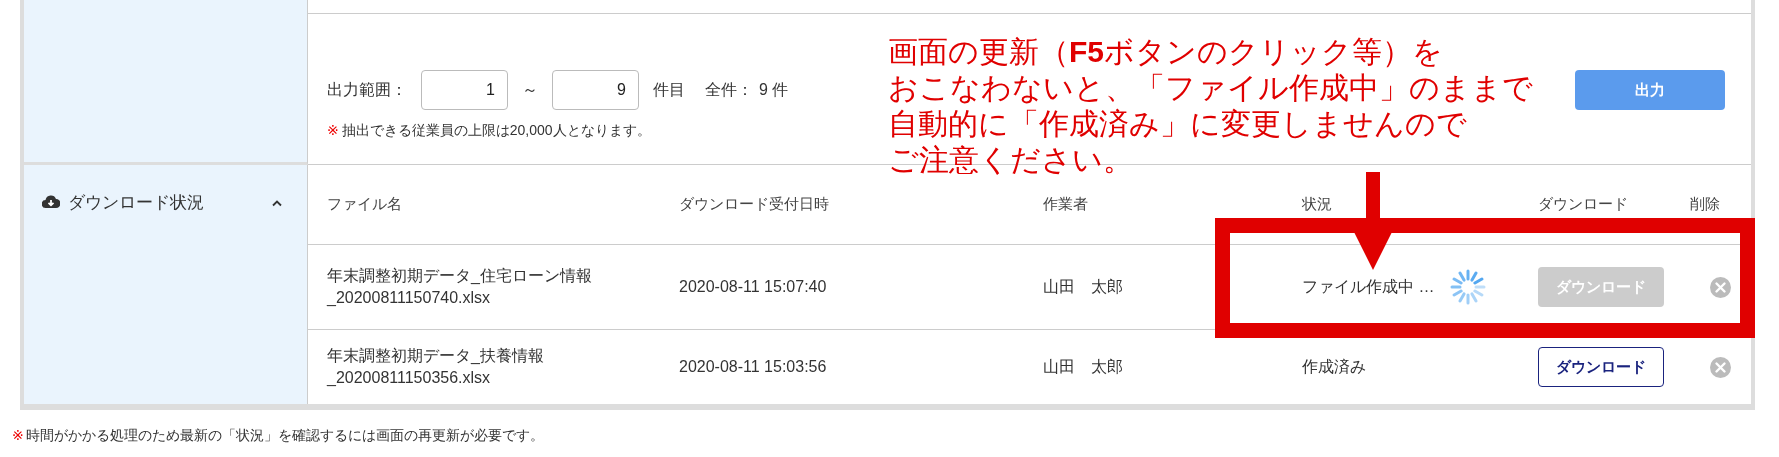  Describe the element at coordinates (1083, 366) in the screenshot. I see `worker-cell-text: 山田 太郎` at that location.